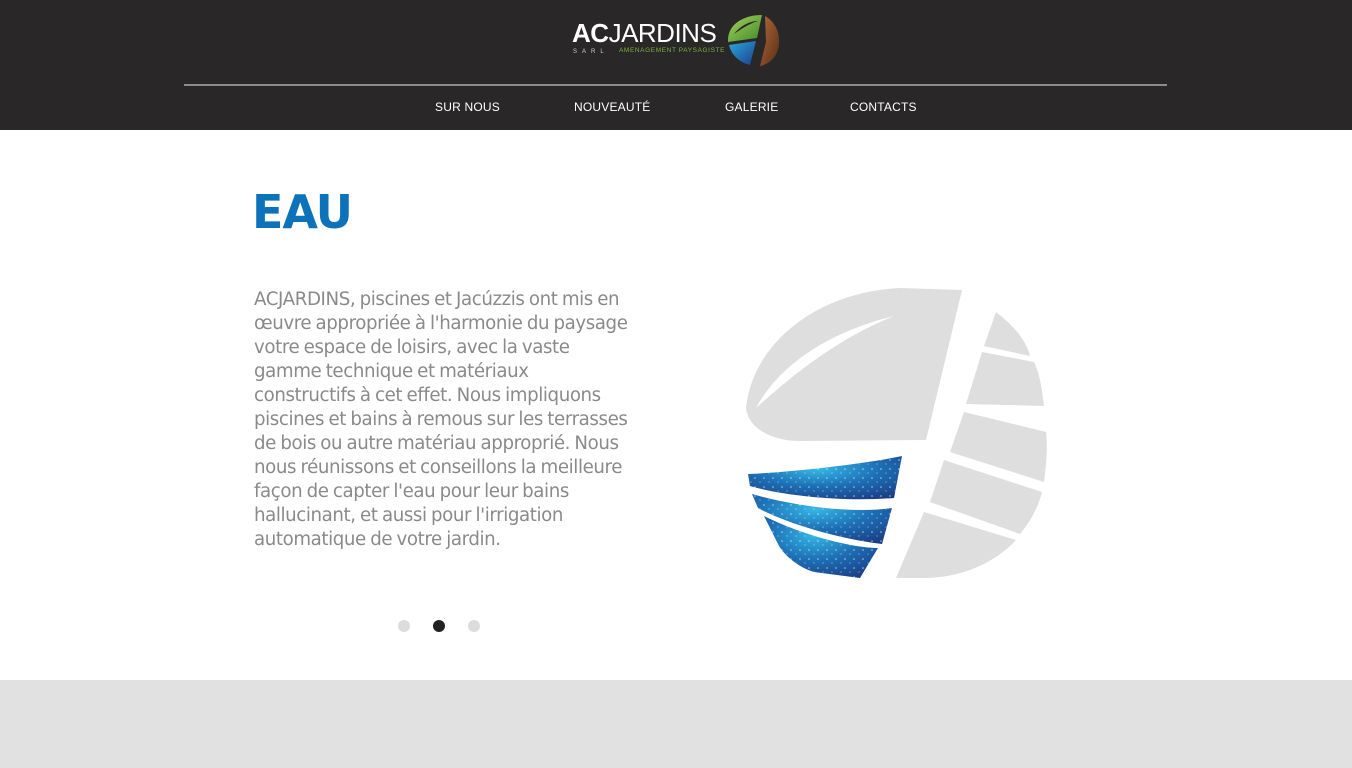 The image size is (1352, 768). I want to click on nav-item-sur-nous: SUR NOUS, so click(467, 107).